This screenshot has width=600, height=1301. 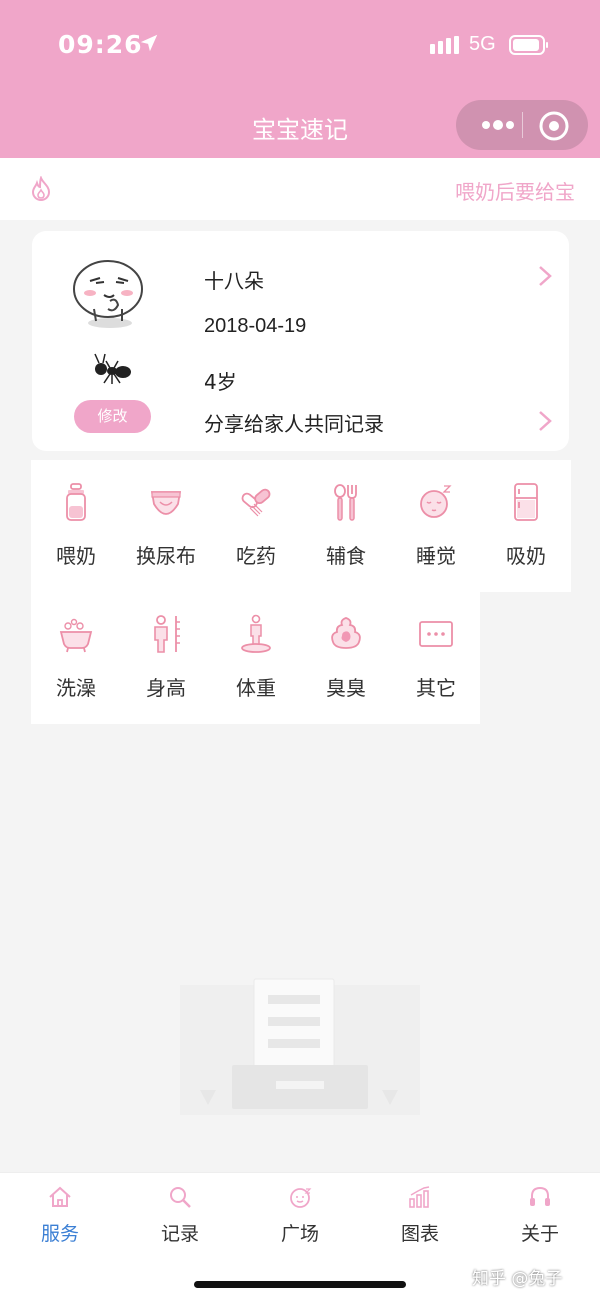 I want to click on scale-icon, so click(x=256, y=633).